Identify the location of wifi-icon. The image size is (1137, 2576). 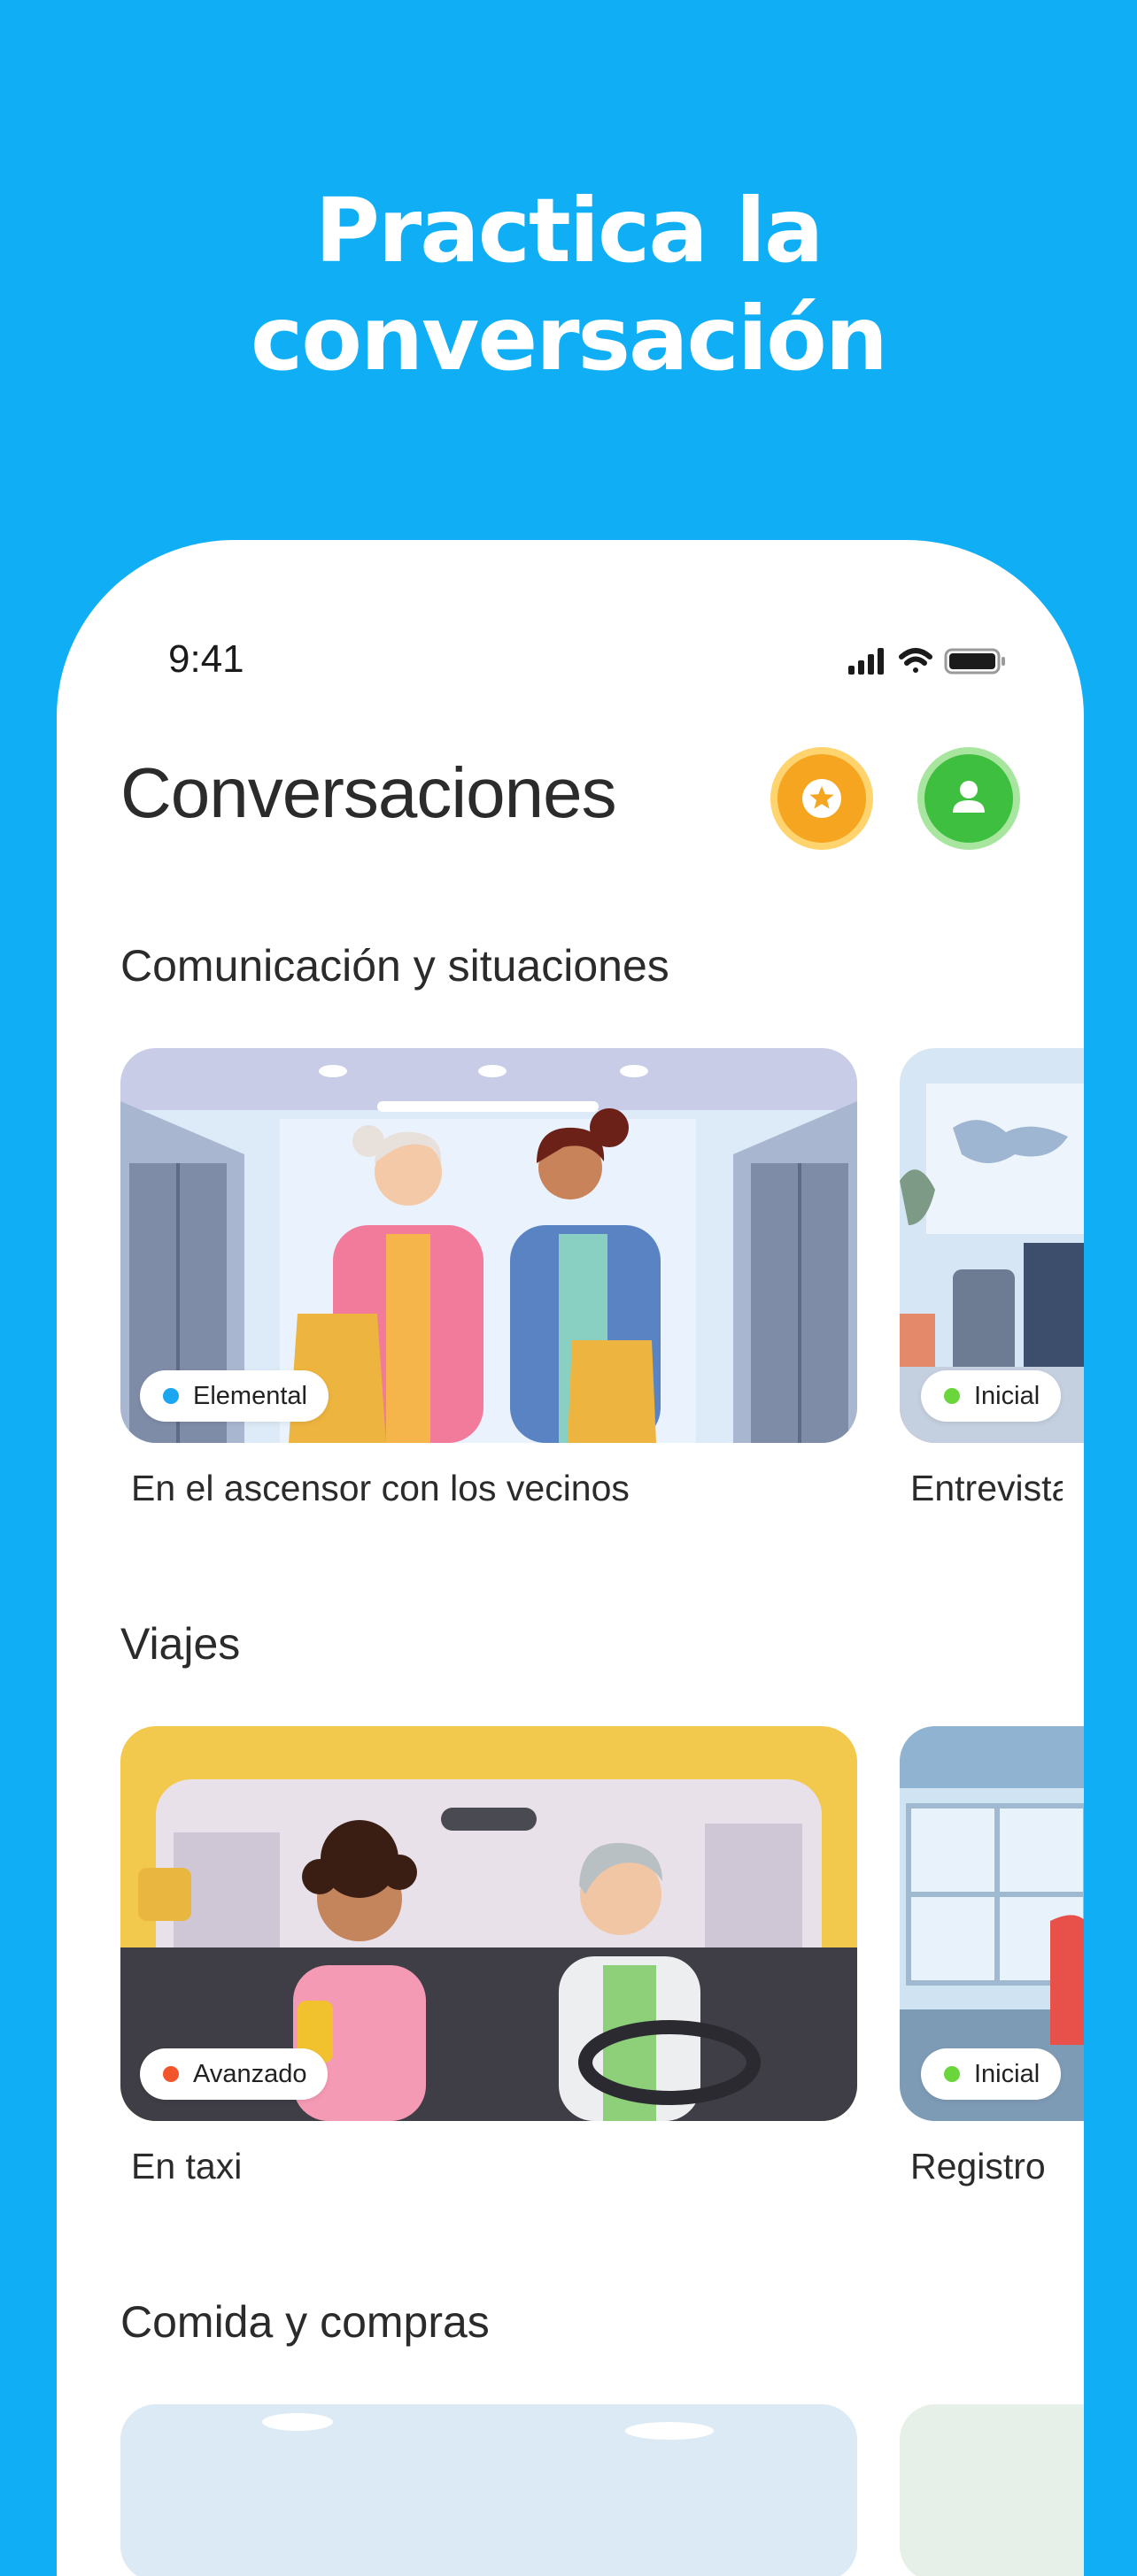
(915, 660).